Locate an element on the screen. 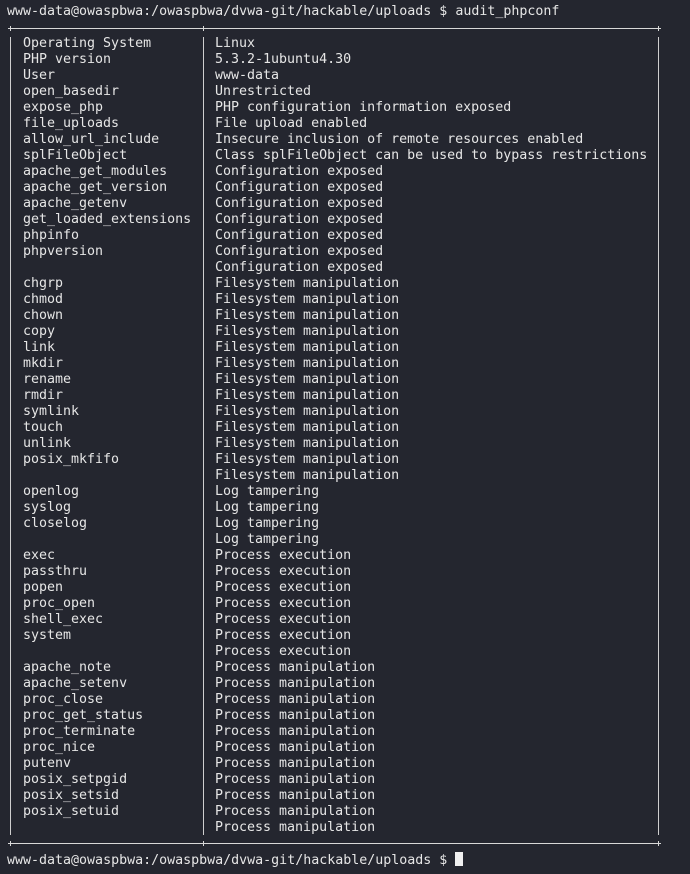  table-row: apache_setenv Process manipulation is located at coordinates (345, 684).